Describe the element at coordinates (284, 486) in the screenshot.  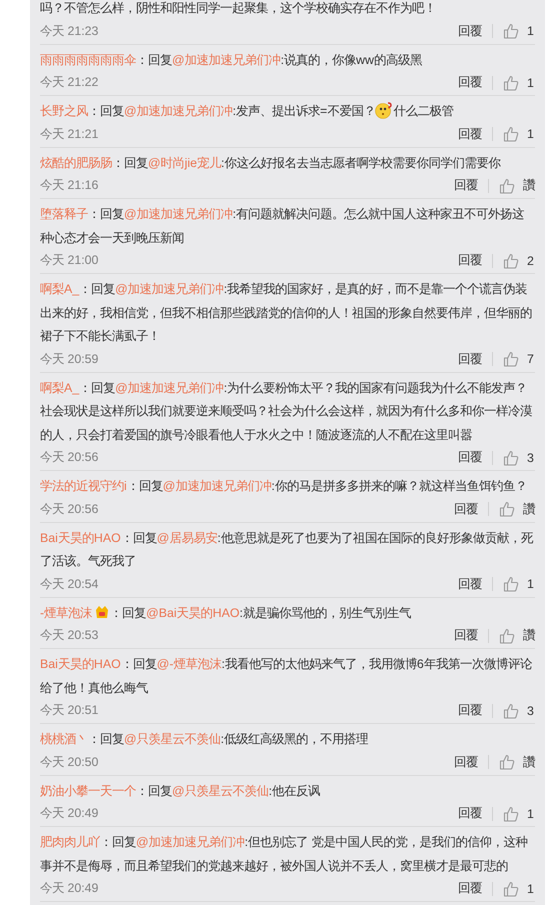
I see `comment-text: 学法的近视守约i：回复@加速加速兄弟们冲:你的马是拼多多拼来的嘛？就这样当鱼饵钓鱼？` at that location.